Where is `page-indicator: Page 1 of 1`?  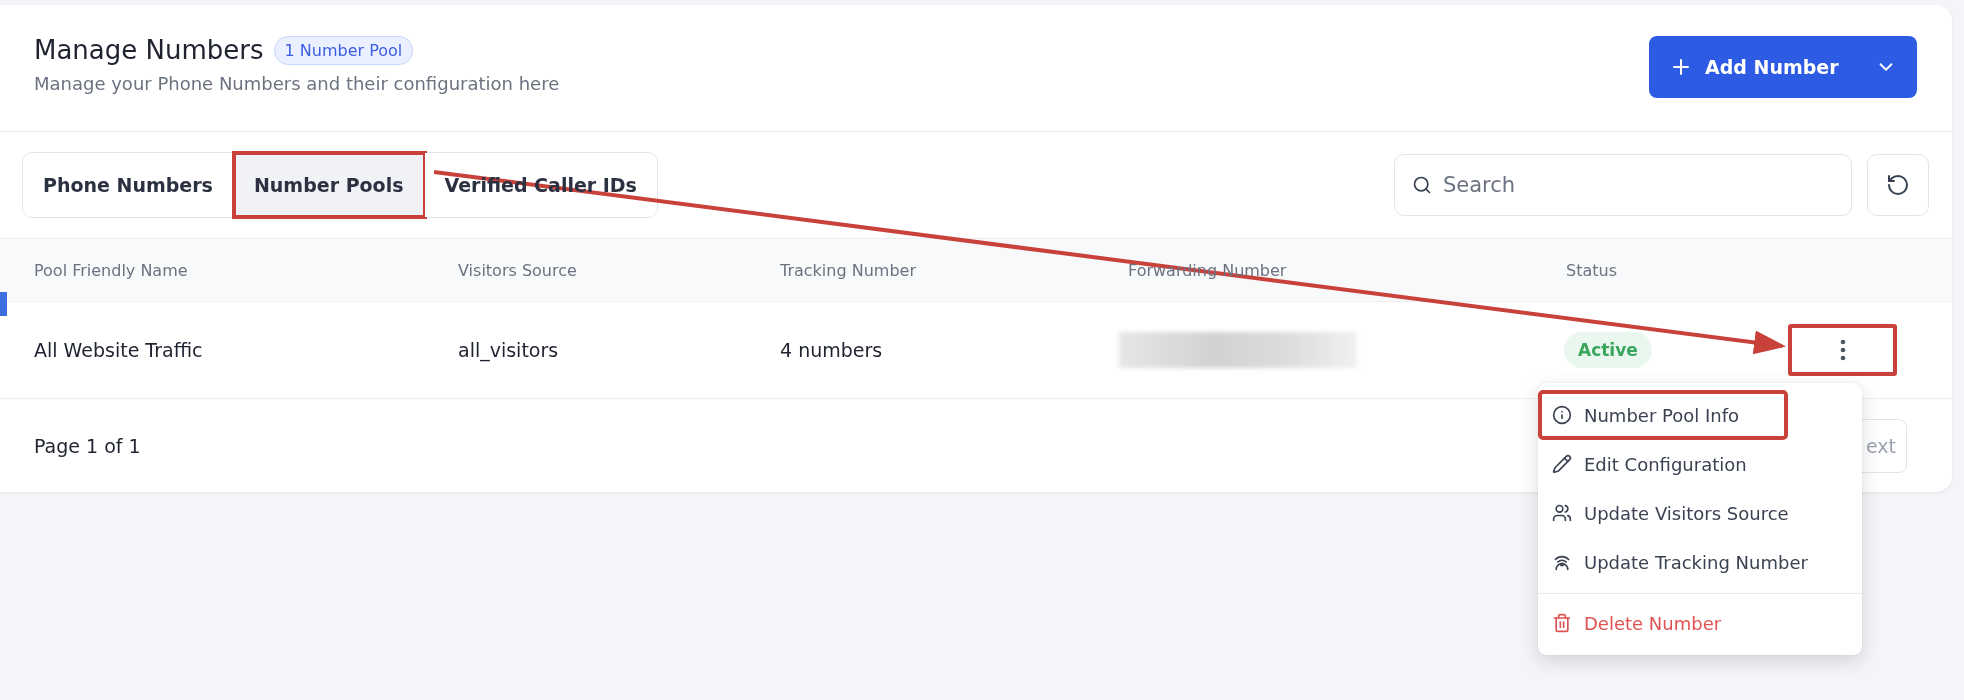 page-indicator: Page 1 of 1 is located at coordinates (87, 445).